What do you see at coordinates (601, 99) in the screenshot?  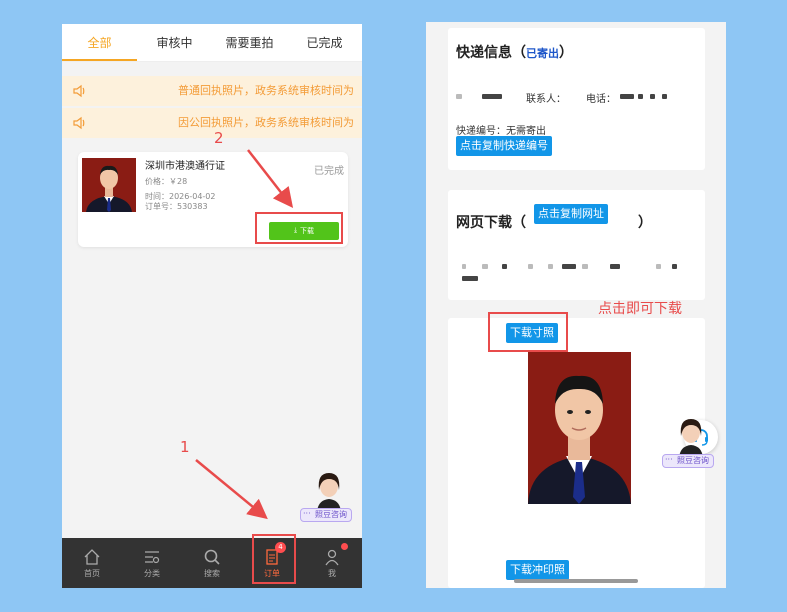 I see `phone-label: 电话：` at bounding box center [601, 99].